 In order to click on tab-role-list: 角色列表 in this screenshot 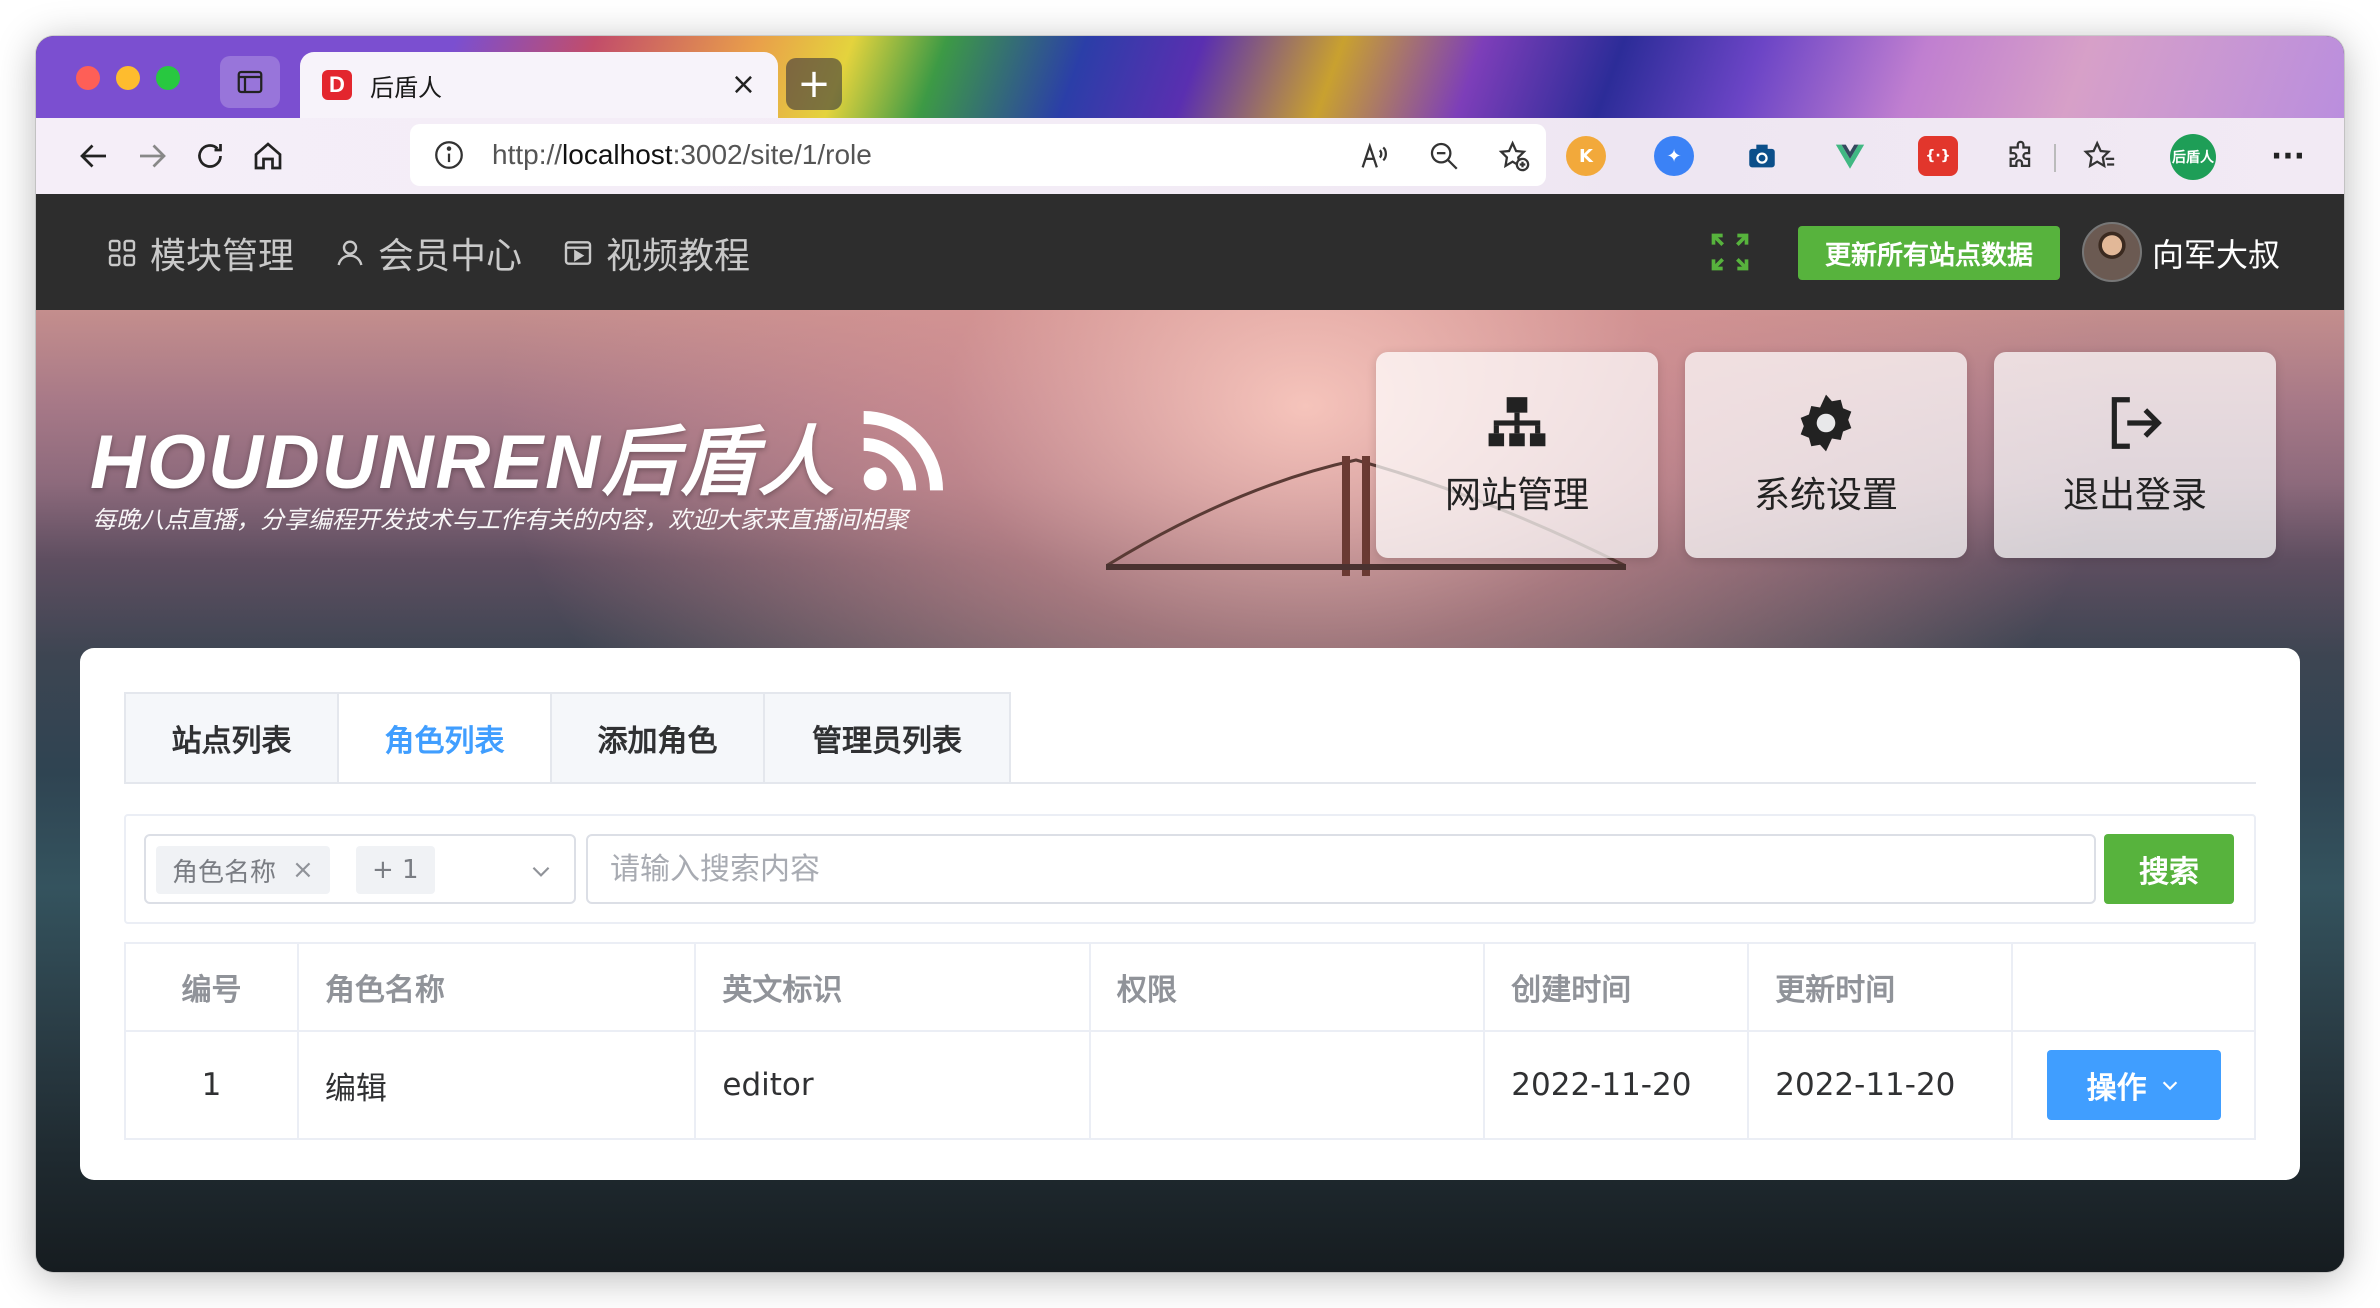, I will do `click(445, 738)`.